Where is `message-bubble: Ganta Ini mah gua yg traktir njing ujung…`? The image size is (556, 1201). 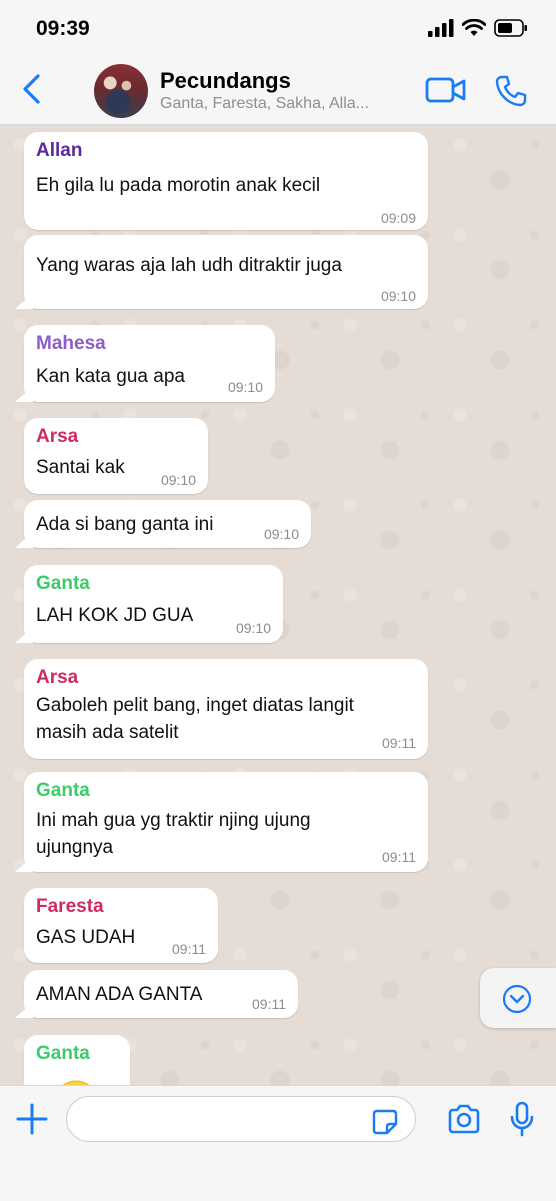 message-bubble: Ganta Ini mah gua yg traktir njing ujung… is located at coordinates (226, 822).